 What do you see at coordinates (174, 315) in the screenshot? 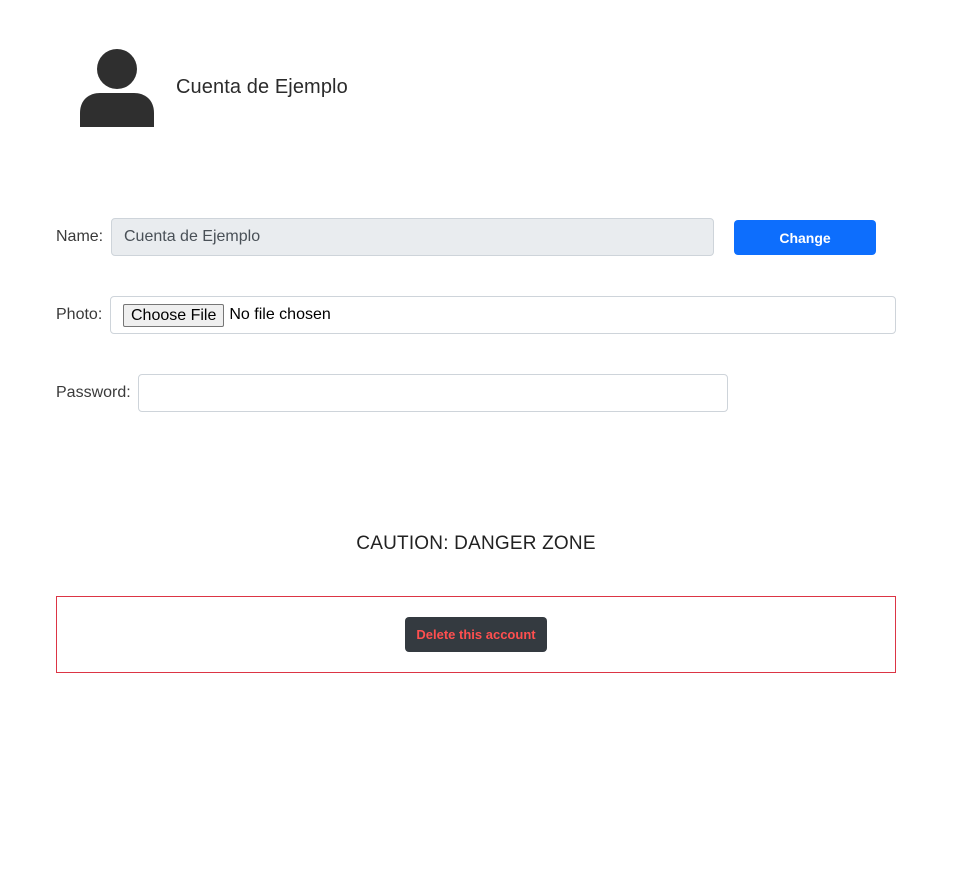
I see `choose-file-button: Choose File` at bounding box center [174, 315].